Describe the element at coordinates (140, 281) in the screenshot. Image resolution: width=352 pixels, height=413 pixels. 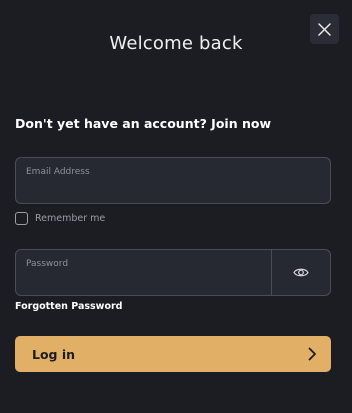
I see `password-input` at that location.